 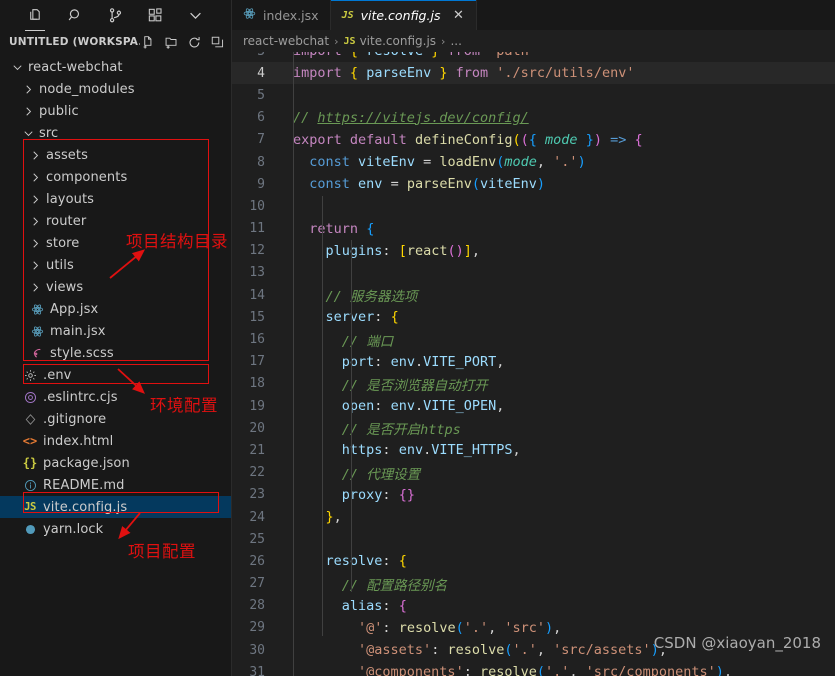 I want to click on tree-item-label: utils, so click(x=60, y=265).